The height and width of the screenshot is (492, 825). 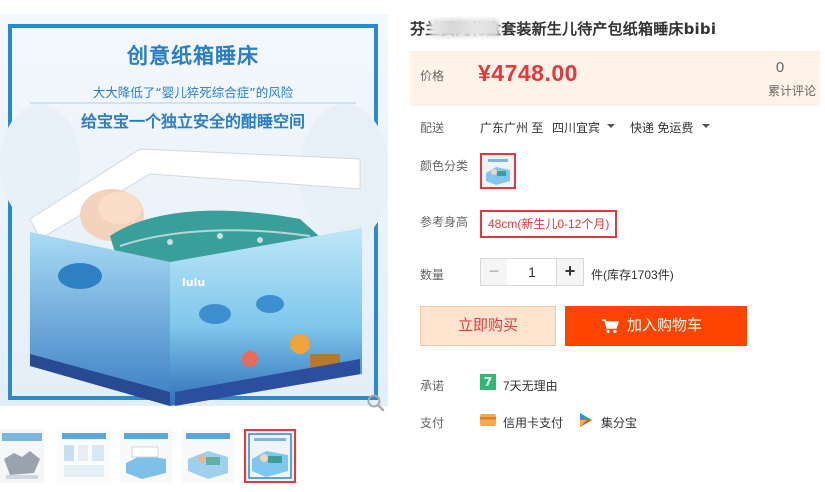 What do you see at coordinates (494, 272) in the screenshot?
I see `quantity-decrease-button: −` at bounding box center [494, 272].